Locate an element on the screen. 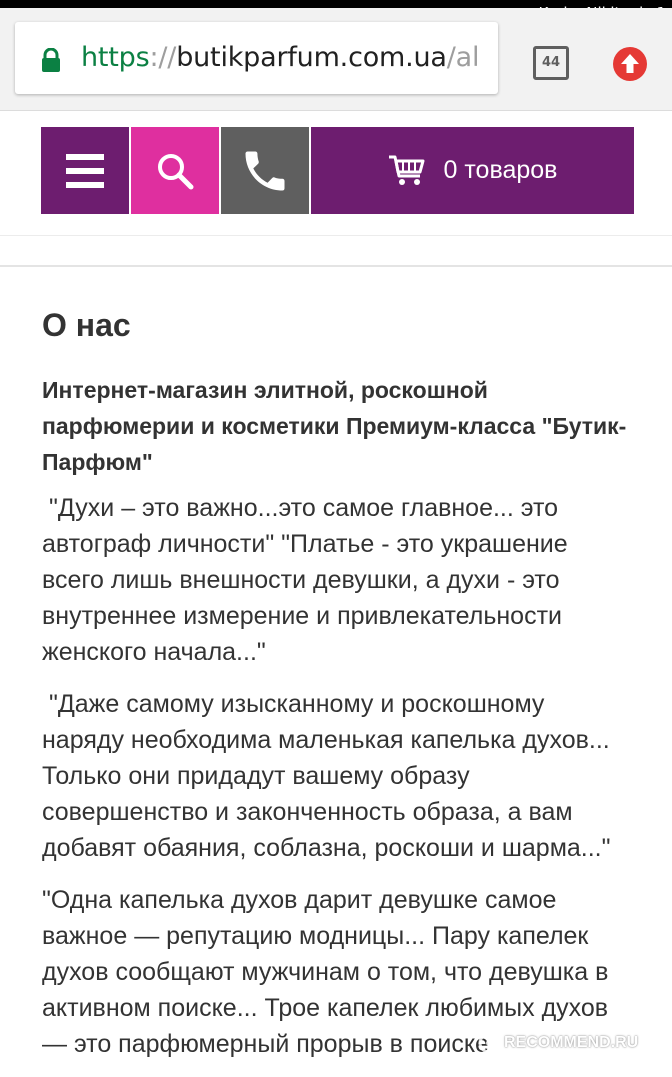 This screenshot has width=672, height=1077. search-button is located at coordinates (175, 170).